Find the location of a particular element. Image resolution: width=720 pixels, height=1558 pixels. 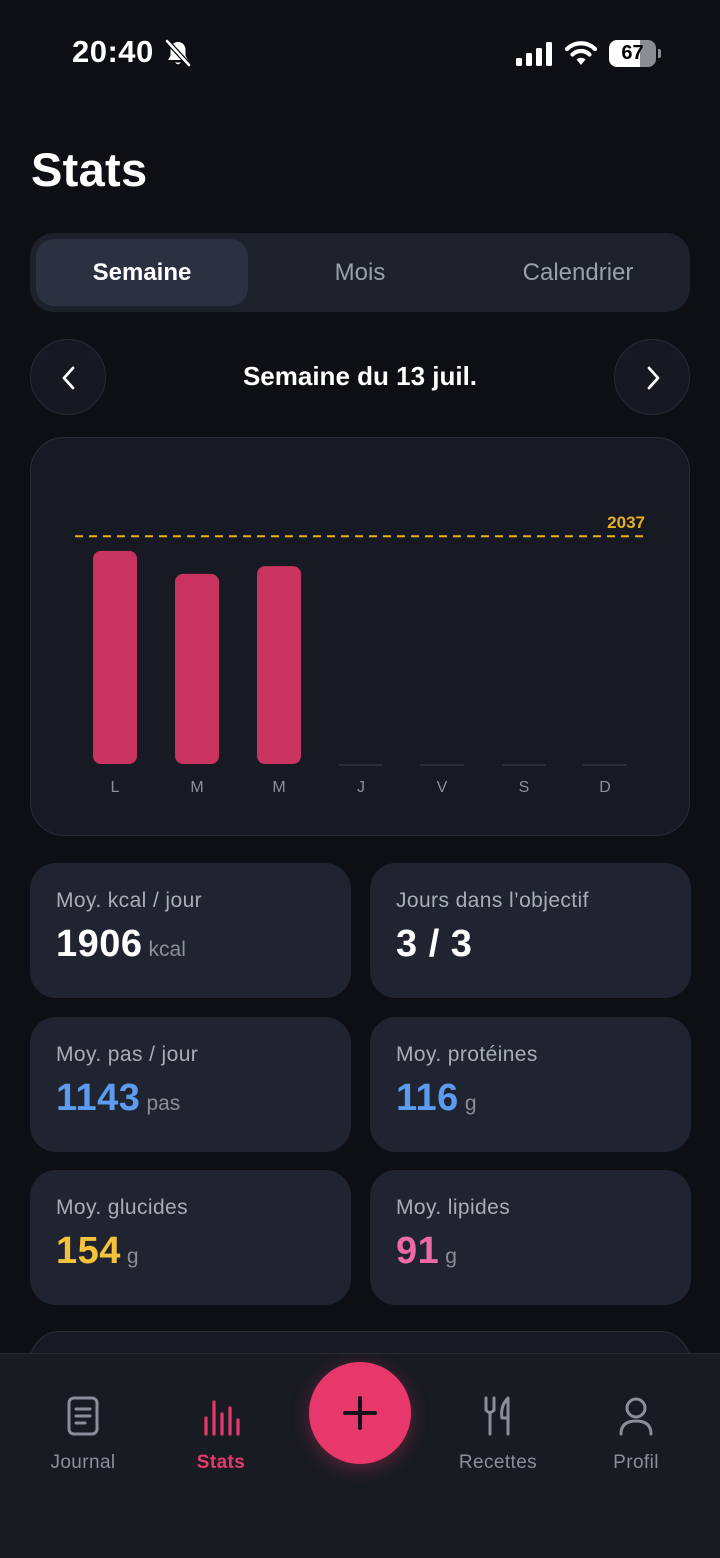

tab-profil: Profil is located at coordinates (636, 1434).